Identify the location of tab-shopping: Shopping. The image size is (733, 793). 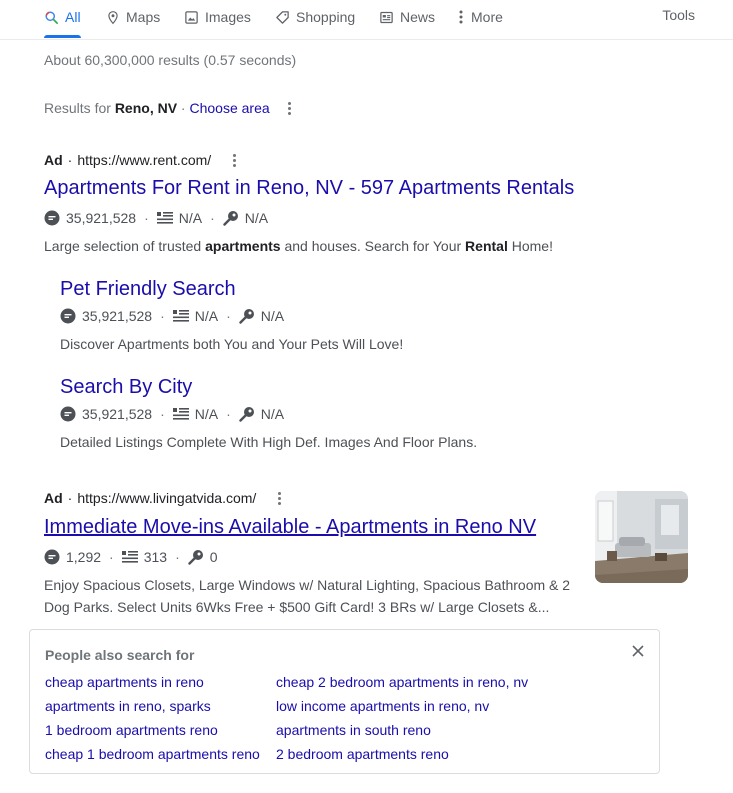
(315, 17).